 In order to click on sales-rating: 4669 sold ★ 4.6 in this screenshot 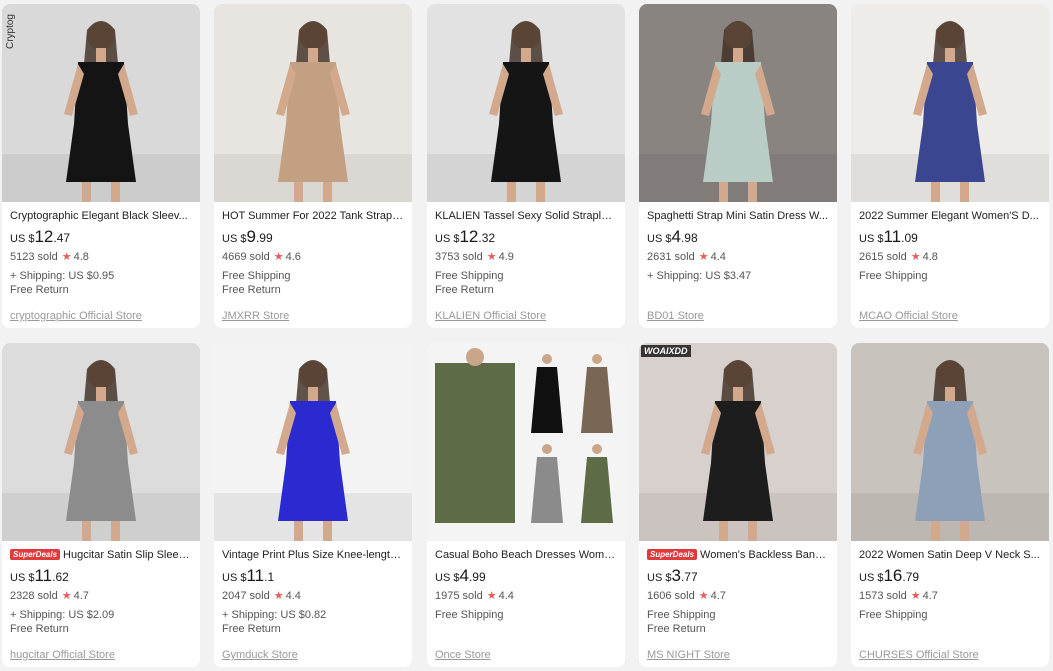, I will do `click(313, 257)`.